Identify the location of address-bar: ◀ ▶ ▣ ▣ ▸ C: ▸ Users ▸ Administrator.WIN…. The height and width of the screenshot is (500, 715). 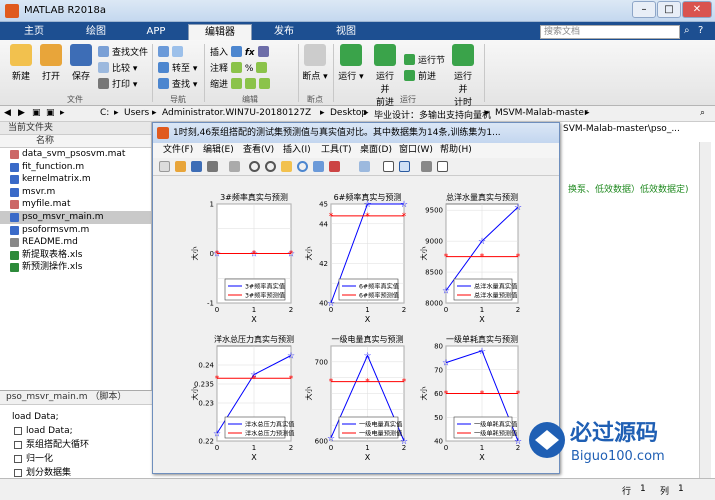
(357, 114).